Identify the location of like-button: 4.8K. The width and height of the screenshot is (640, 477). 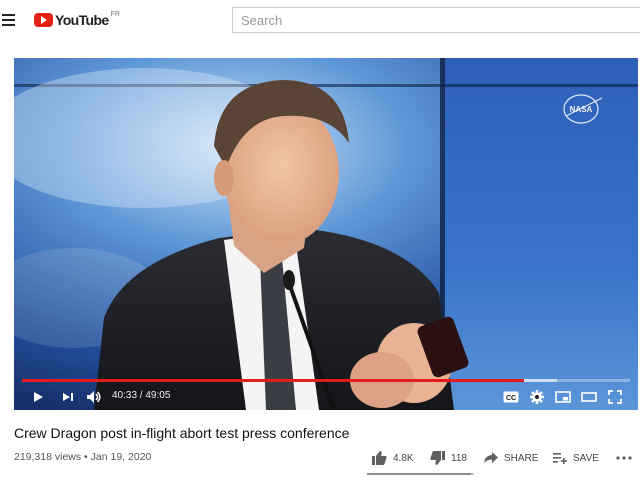
(393, 458).